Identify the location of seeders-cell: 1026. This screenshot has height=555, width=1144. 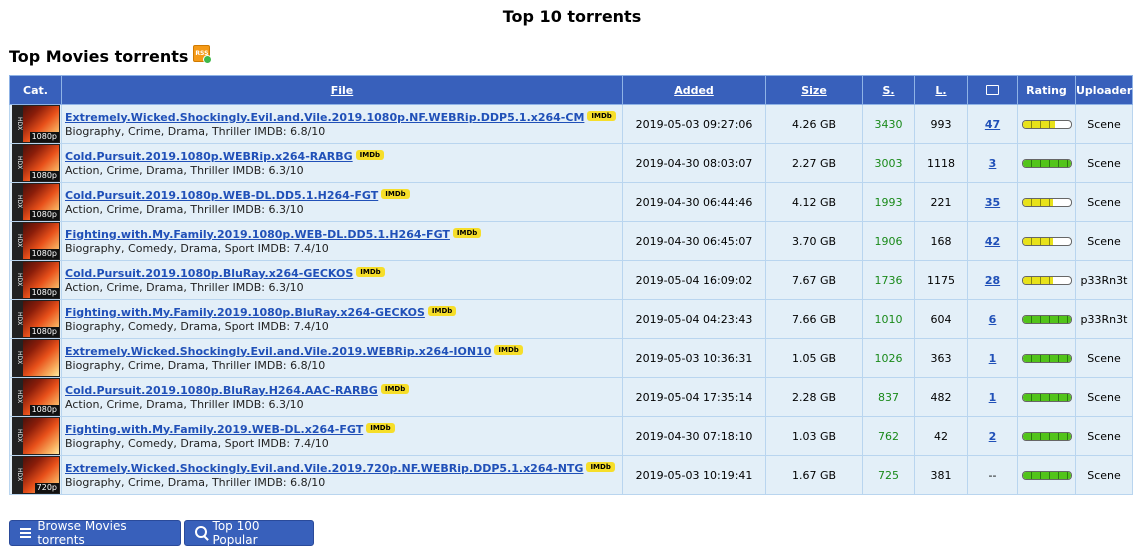
(888, 358).